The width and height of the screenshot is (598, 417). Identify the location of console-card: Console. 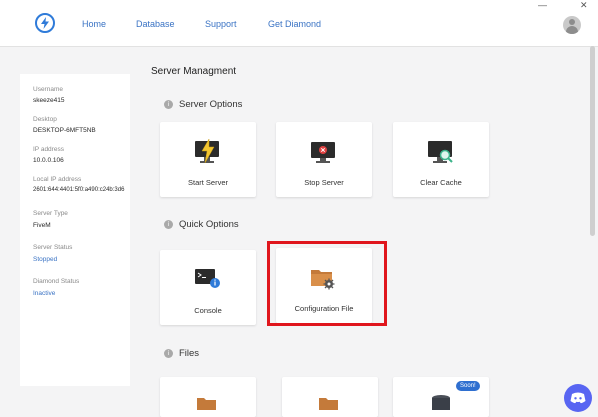
(208, 287).